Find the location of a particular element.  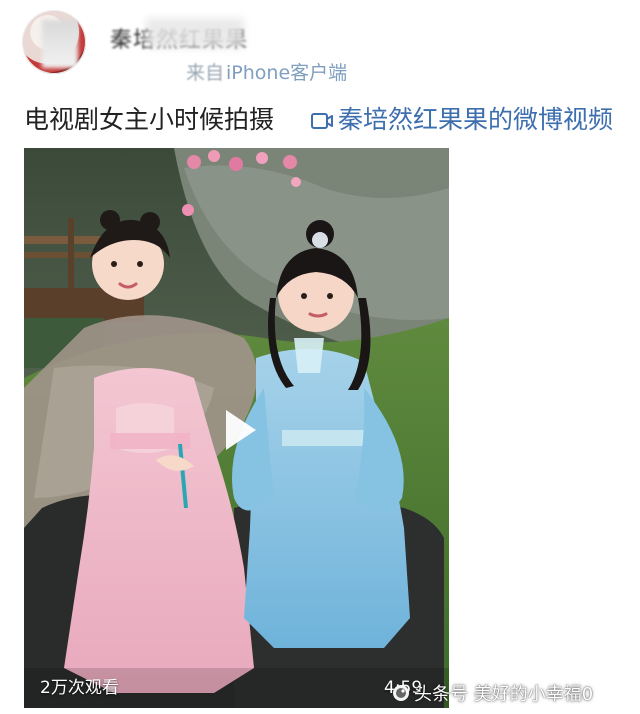

video-link: 秦培然红果果的微博视频 is located at coordinates (461, 118).